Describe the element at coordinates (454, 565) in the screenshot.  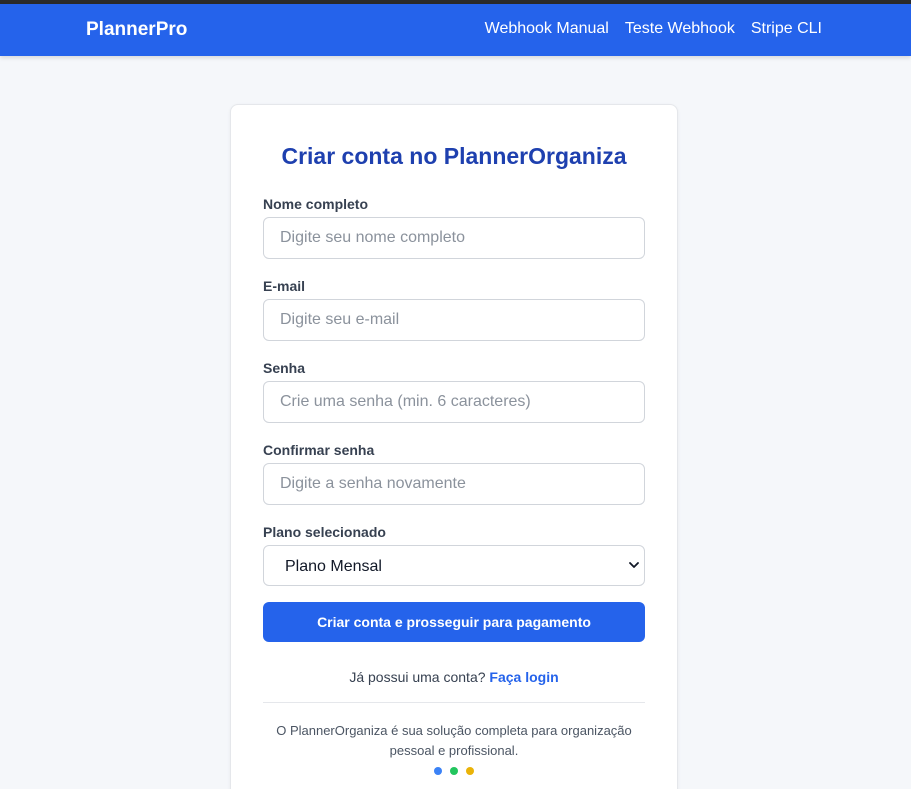
I see `plan-select: Plano Mensal` at that location.